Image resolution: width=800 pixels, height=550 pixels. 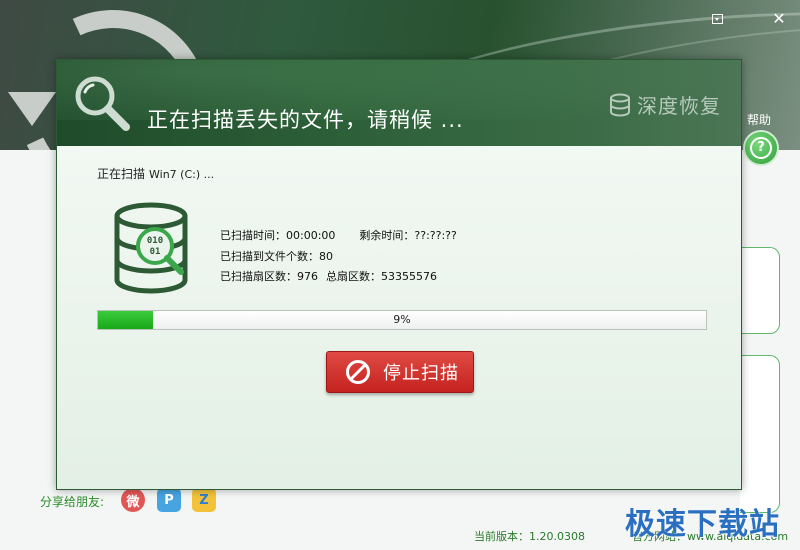 I want to click on files-label: 已扫描到文件个数：, so click(x=269, y=256).